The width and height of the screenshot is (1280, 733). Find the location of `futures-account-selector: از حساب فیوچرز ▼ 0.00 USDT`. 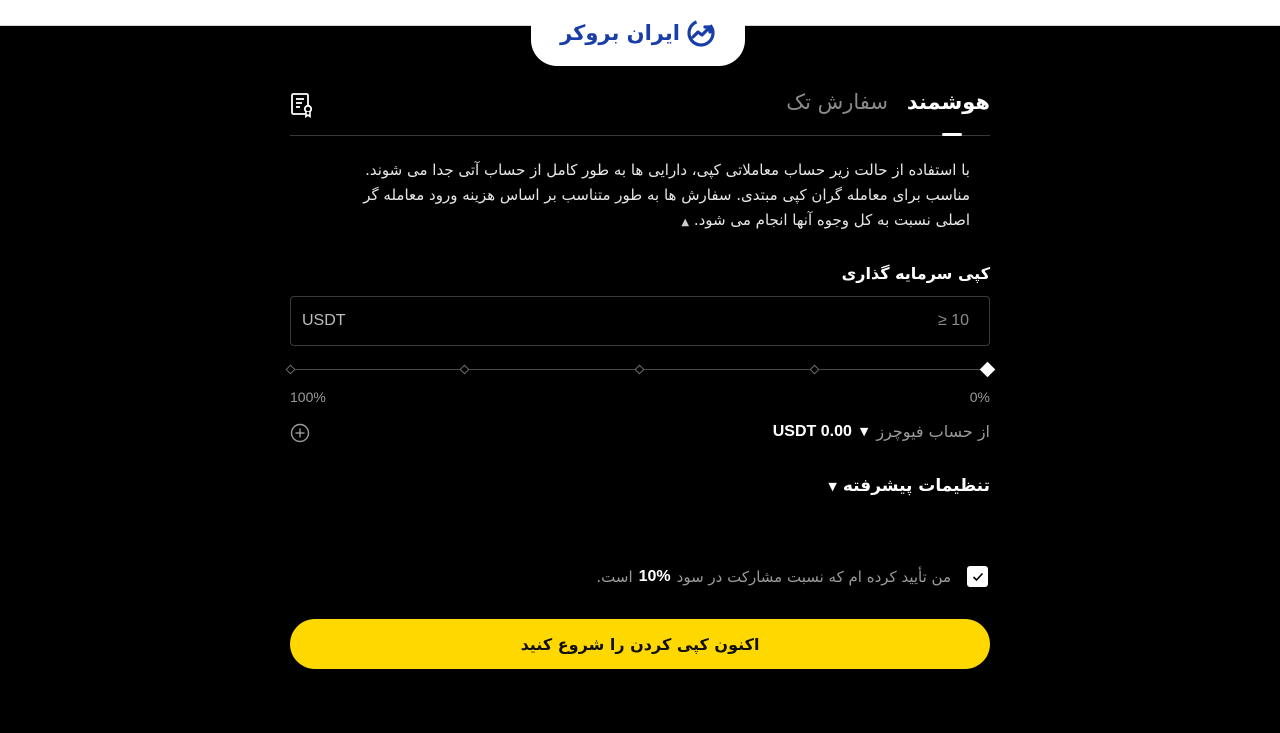

futures-account-selector: از حساب فیوچرز ▼ 0.00 USDT is located at coordinates (881, 431).